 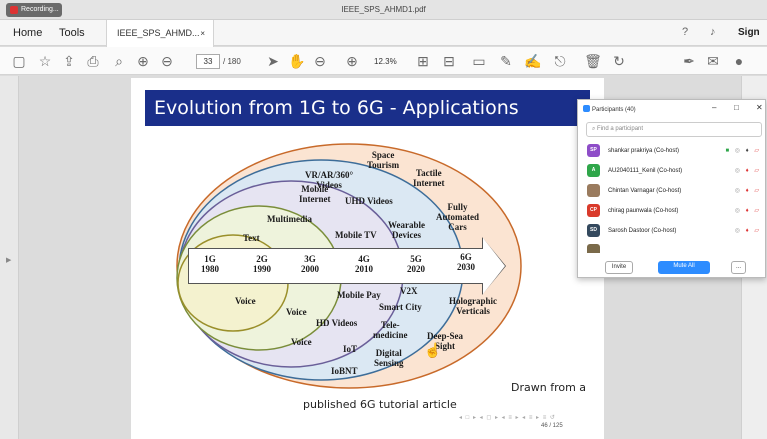 I want to click on rotate-icon: ↻, so click(x=619, y=61).